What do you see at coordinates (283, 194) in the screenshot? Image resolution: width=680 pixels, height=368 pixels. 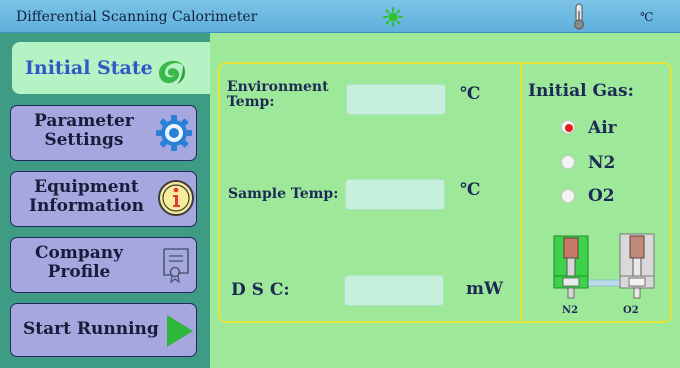 I see `sample-temp-label: Sample Temp:` at bounding box center [283, 194].